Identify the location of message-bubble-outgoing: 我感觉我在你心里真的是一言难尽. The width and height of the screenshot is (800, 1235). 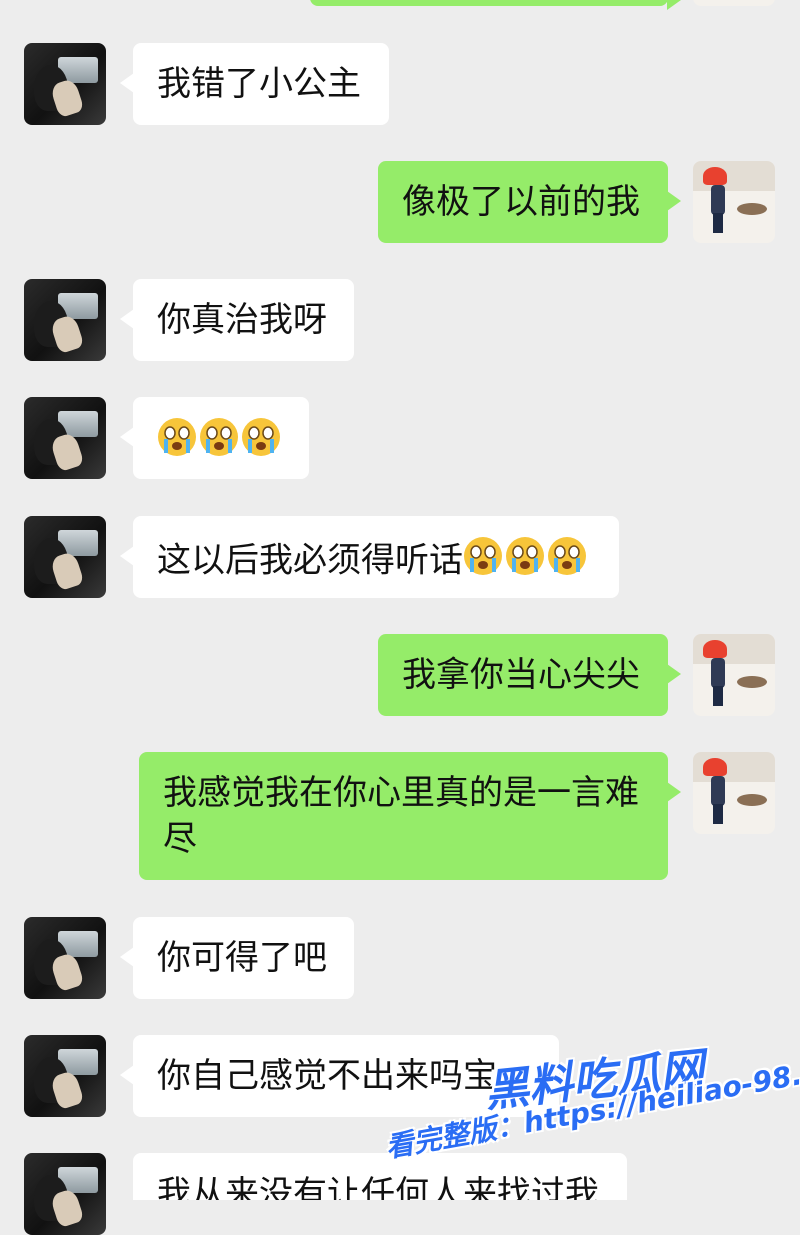
(410, 816).